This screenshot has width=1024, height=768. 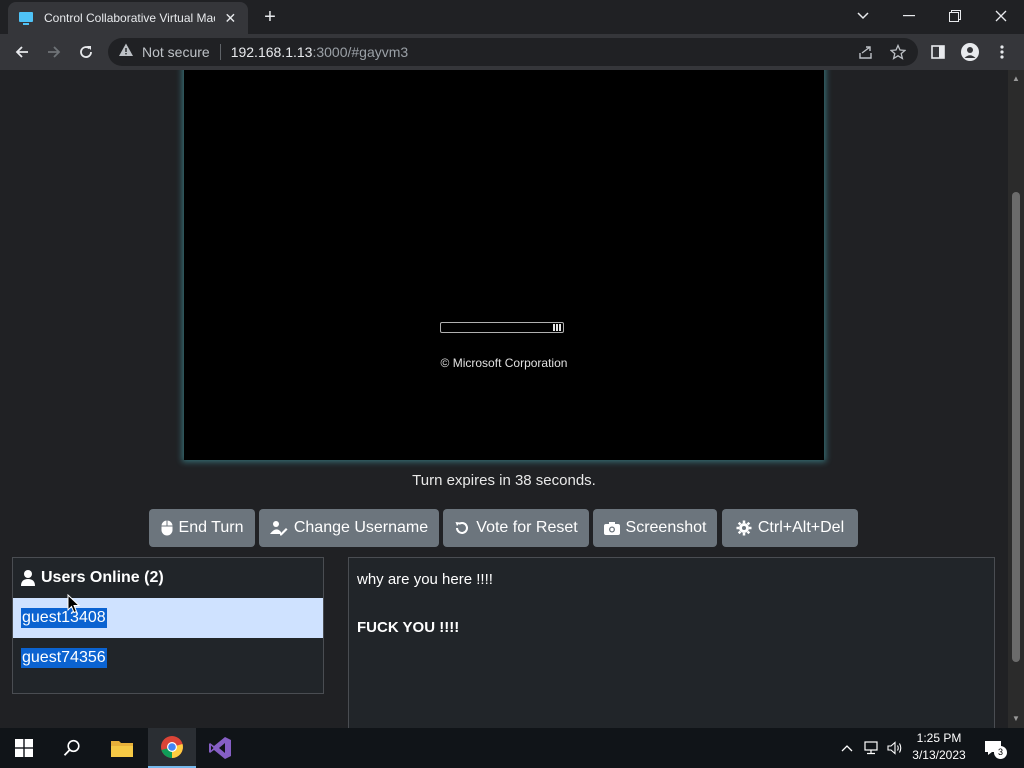 I want to click on ctrl-alt-del-button: Ctrl+Alt+Del, so click(x=790, y=528).